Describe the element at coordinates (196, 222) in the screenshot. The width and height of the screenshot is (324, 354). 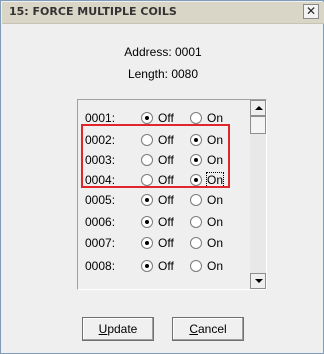
I see `coil-0006-on-radio` at that location.